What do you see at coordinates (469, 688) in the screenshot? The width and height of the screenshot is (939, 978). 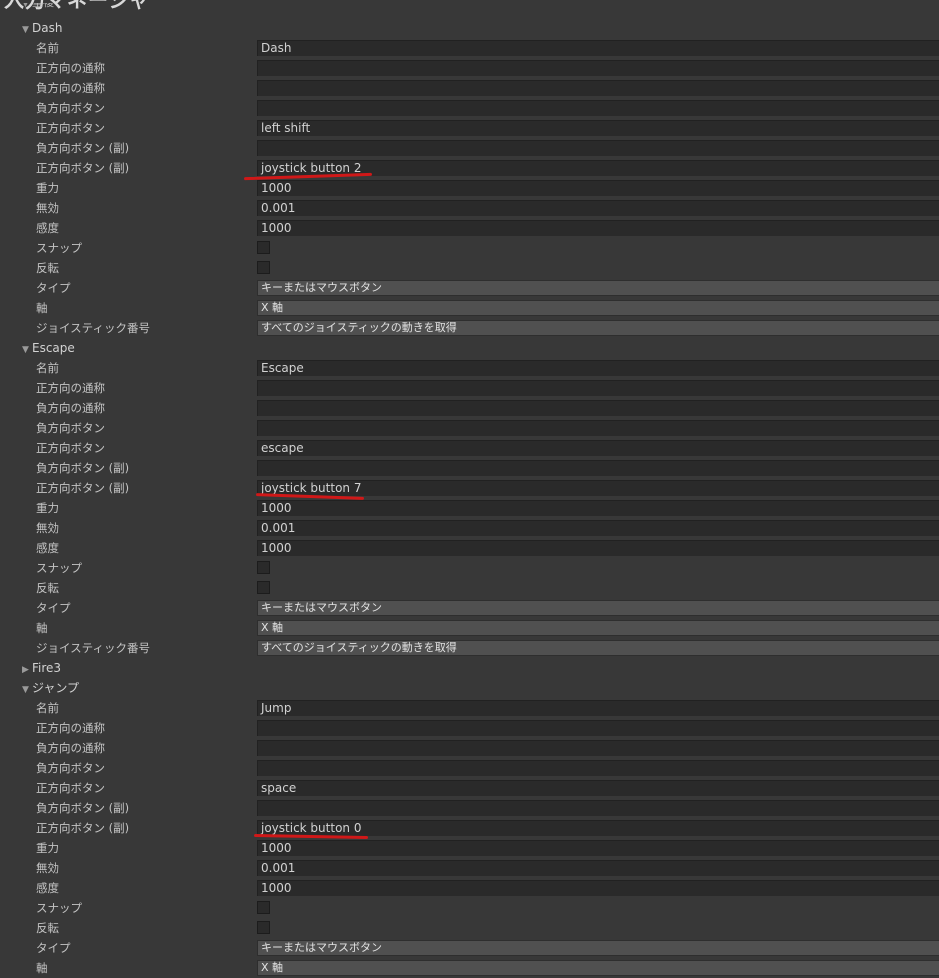 I see `axis-header-jump: ▼ ジャンプ` at bounding box center [469, 688].